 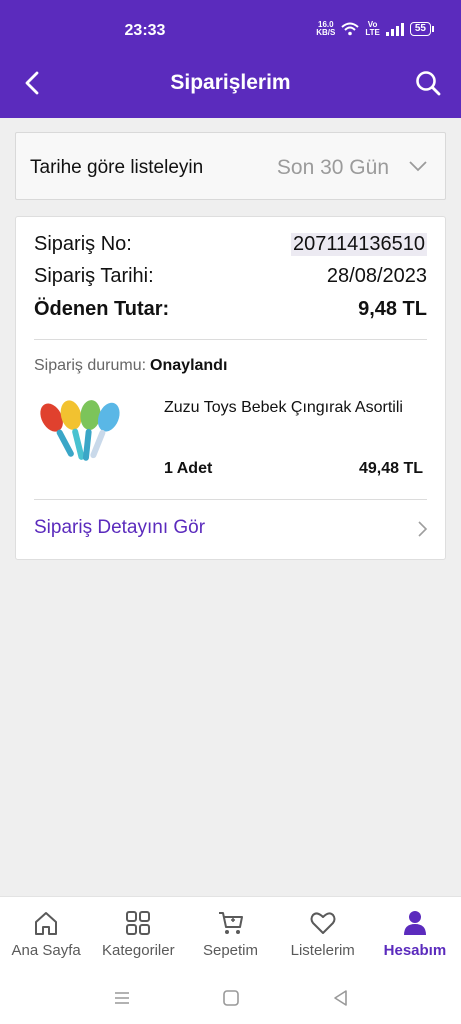 What do you see at coordinates (394, 29) in the screenshot?
I see `signal-icon` at bounding box center [394, 29].